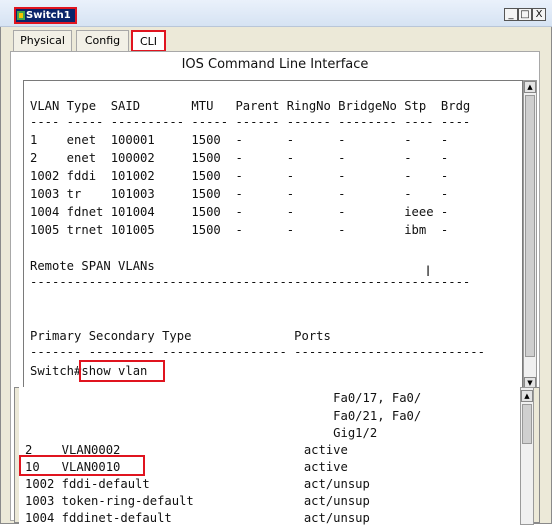 The height and width of the screenshot is (525, 554). What do you see at coordinates (527, 456) in the screenshot?
I see `cli-scrollbar-2: ▲` at bounding box center [527, 456].